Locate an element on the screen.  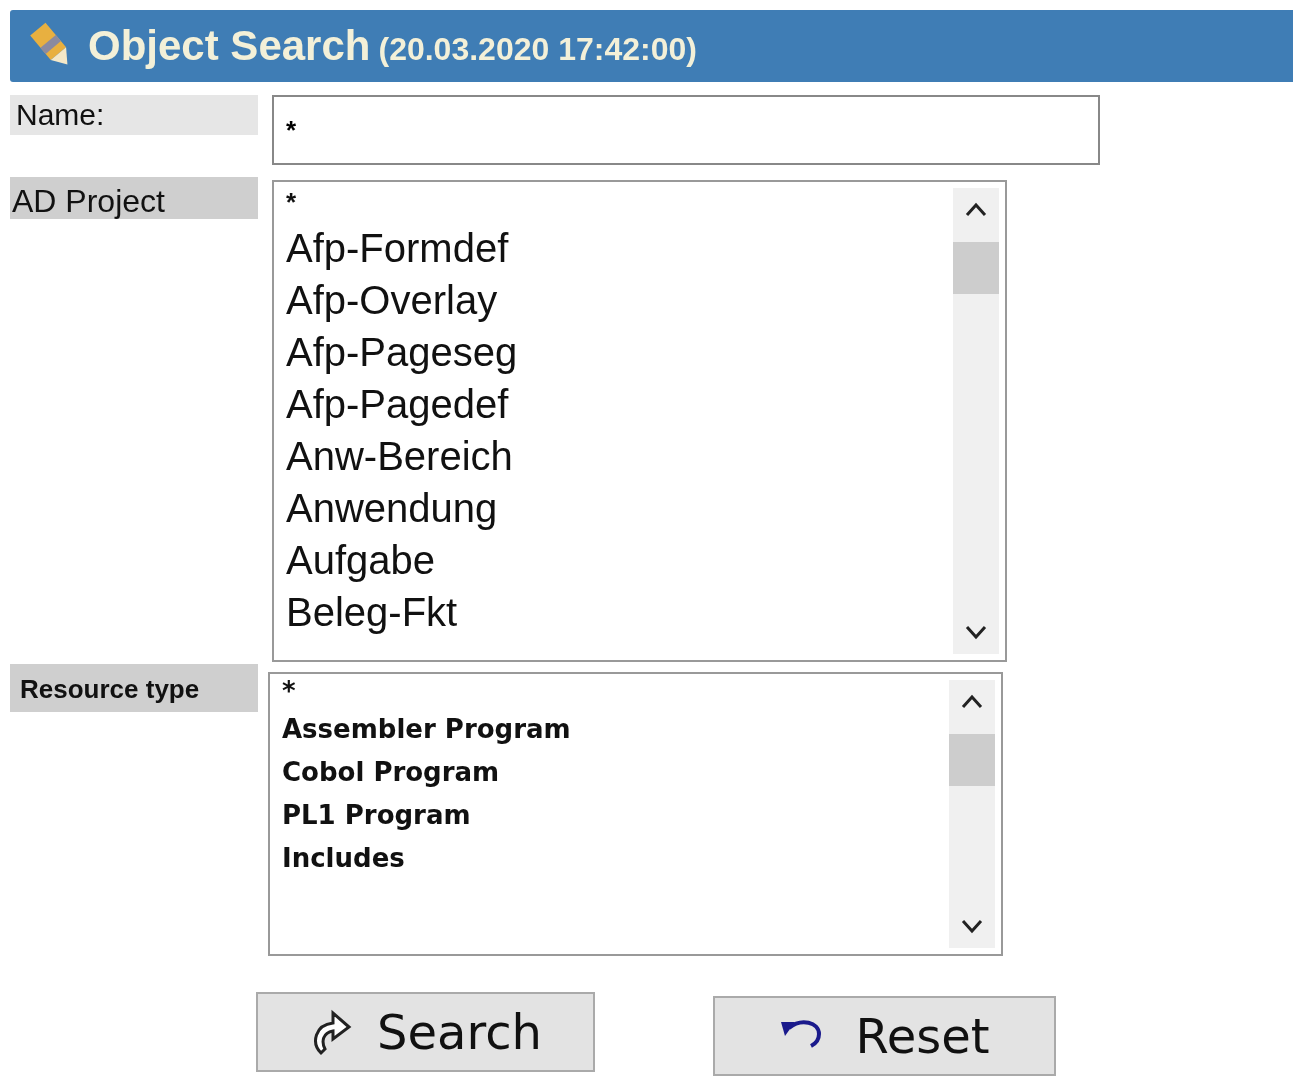
field-label: Resource type is located at coordinates (134, 688).